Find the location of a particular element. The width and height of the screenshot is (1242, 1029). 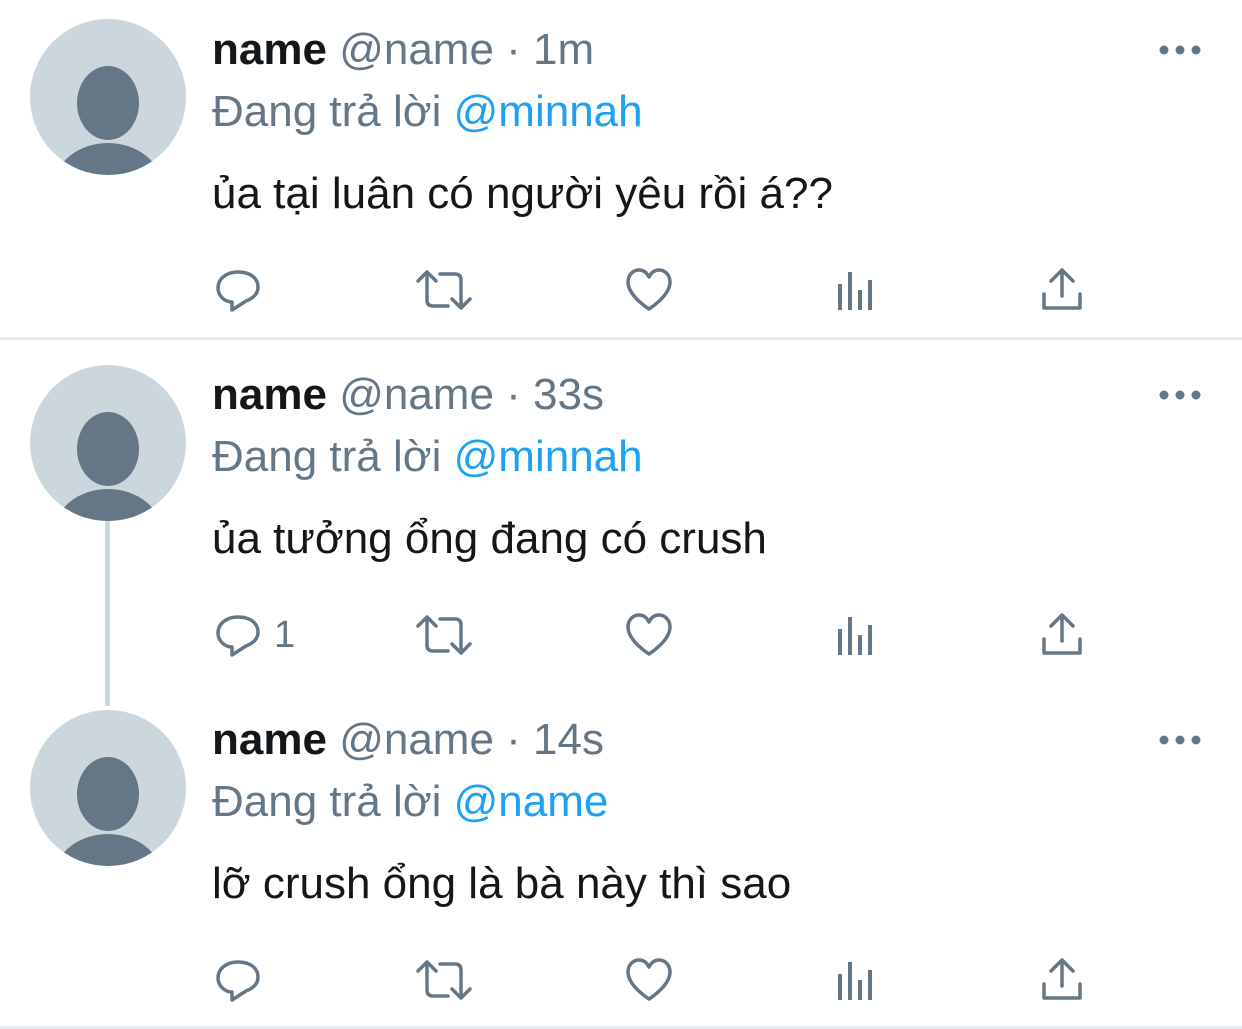

timestamp: 1m is located at coordinates (563, 49).